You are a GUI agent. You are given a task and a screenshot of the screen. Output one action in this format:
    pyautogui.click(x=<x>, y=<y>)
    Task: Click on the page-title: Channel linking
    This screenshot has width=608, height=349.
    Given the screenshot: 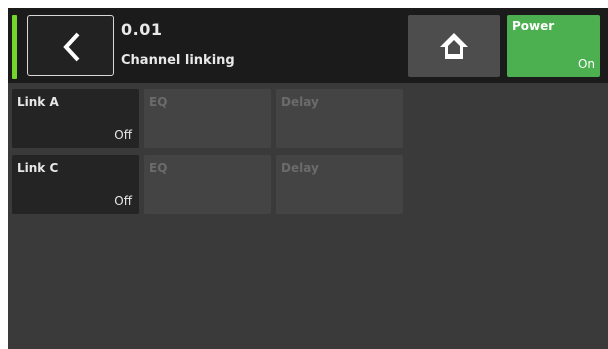 What is the action you would take?
    pyautogui.click(x=178, y=60)
    